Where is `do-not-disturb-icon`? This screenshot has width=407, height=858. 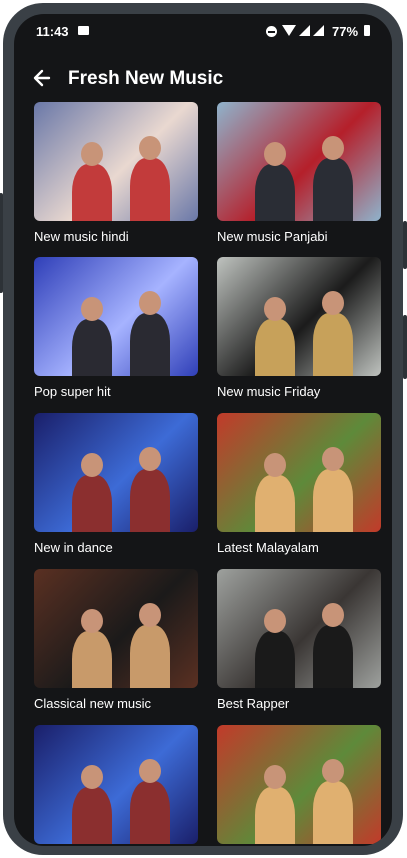 do-not-disturb-icon is located at coordinates (271, 31).